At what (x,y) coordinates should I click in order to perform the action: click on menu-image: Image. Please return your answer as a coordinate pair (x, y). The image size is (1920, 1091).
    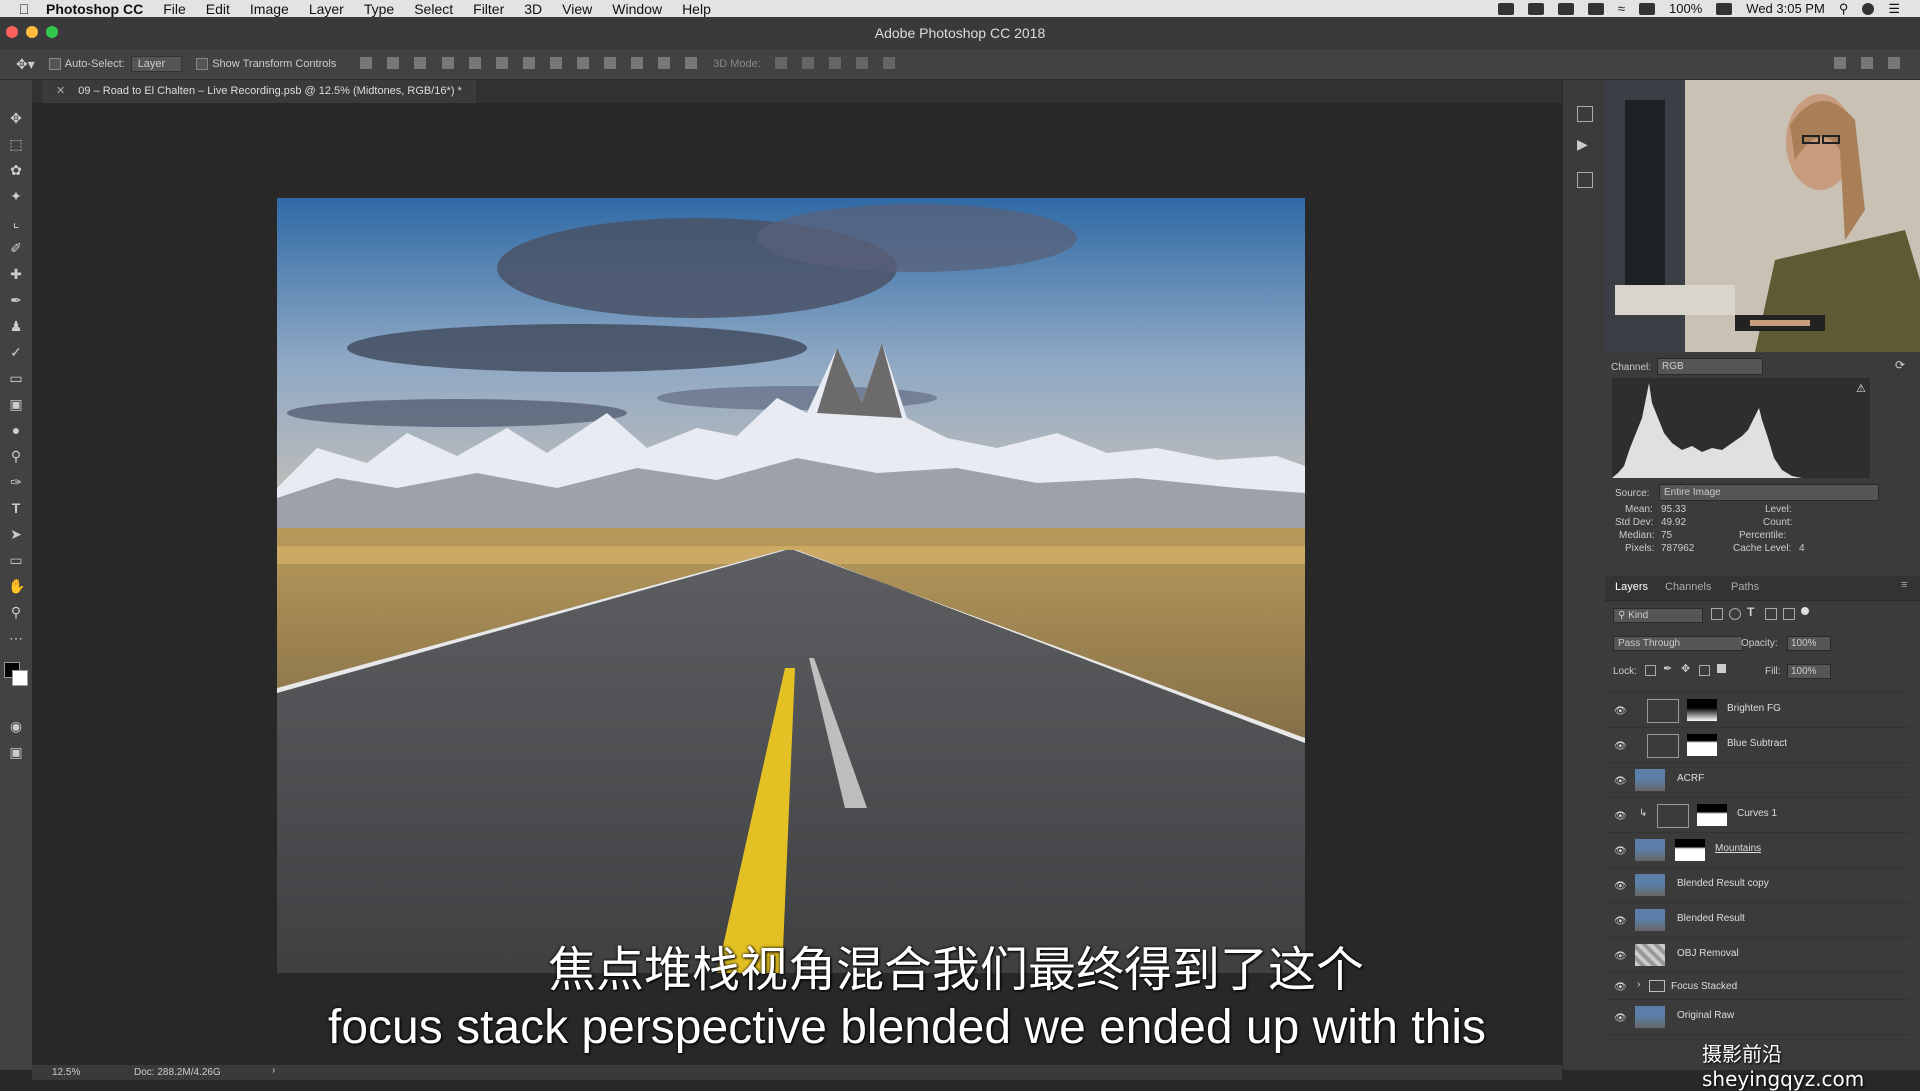
    Looking at the image, I should click on (269, 9).